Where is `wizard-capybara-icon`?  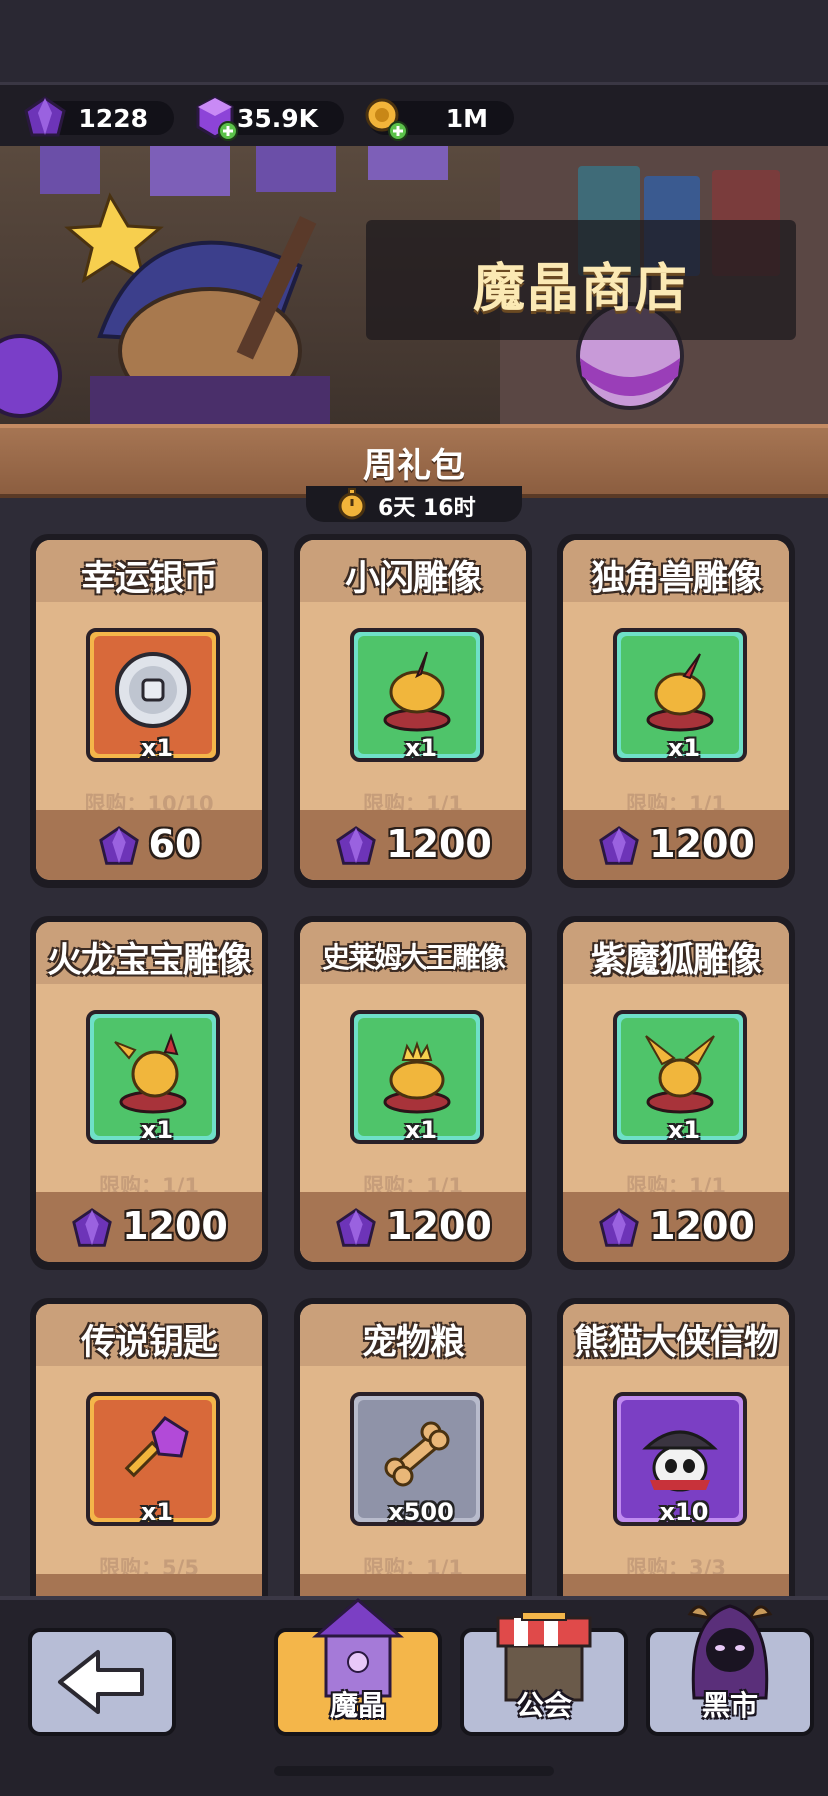
wizard-capybara-icon is located at coordinates (165, 309).